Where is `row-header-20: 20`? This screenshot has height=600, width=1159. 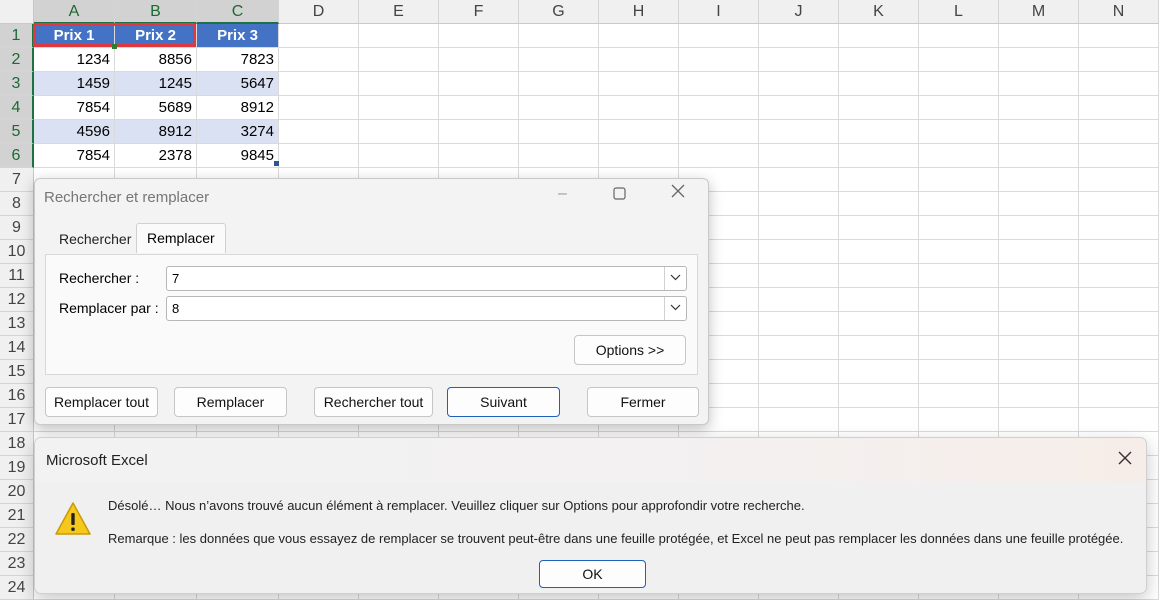 row-header-20: 20 is located at coordinates (17, 492).